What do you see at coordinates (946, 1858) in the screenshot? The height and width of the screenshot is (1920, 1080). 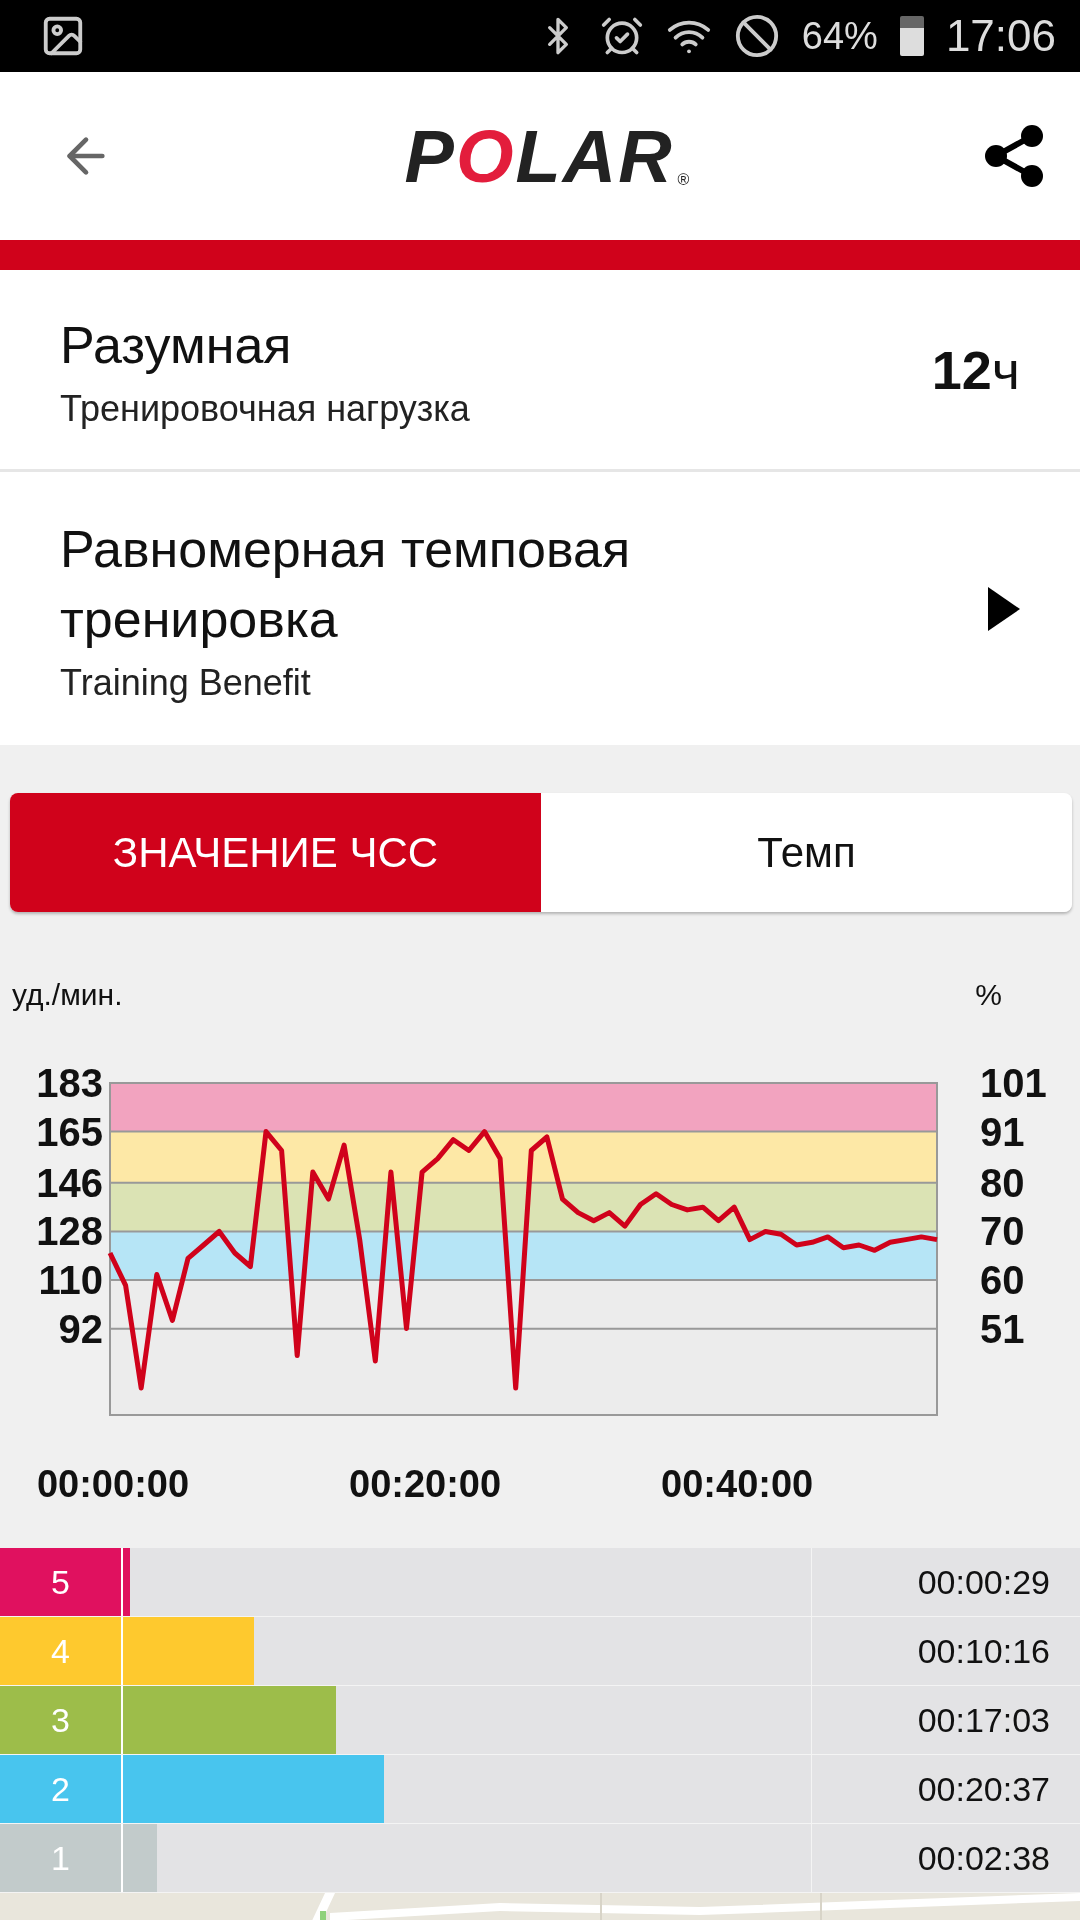 I see `zone-time: 00:02:38` at bounding box center [946, 1858].